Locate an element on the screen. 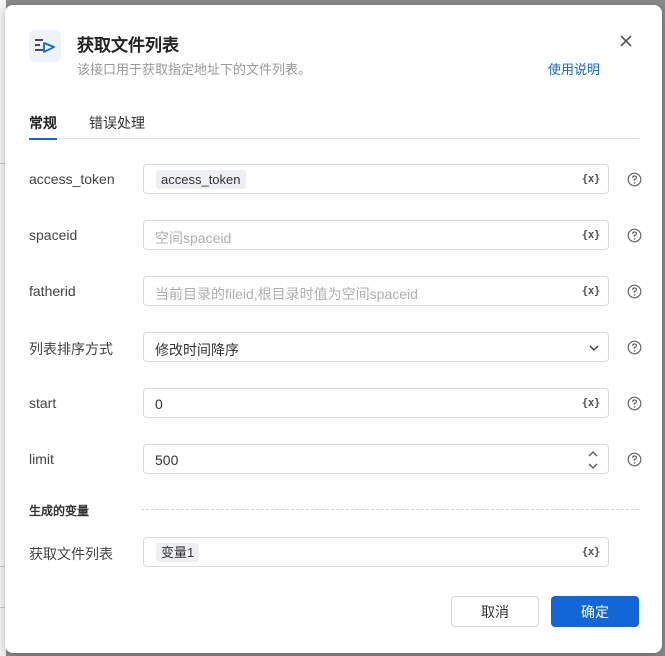  sort-value: 修改时间降序 is located at coordinates (197, 350).